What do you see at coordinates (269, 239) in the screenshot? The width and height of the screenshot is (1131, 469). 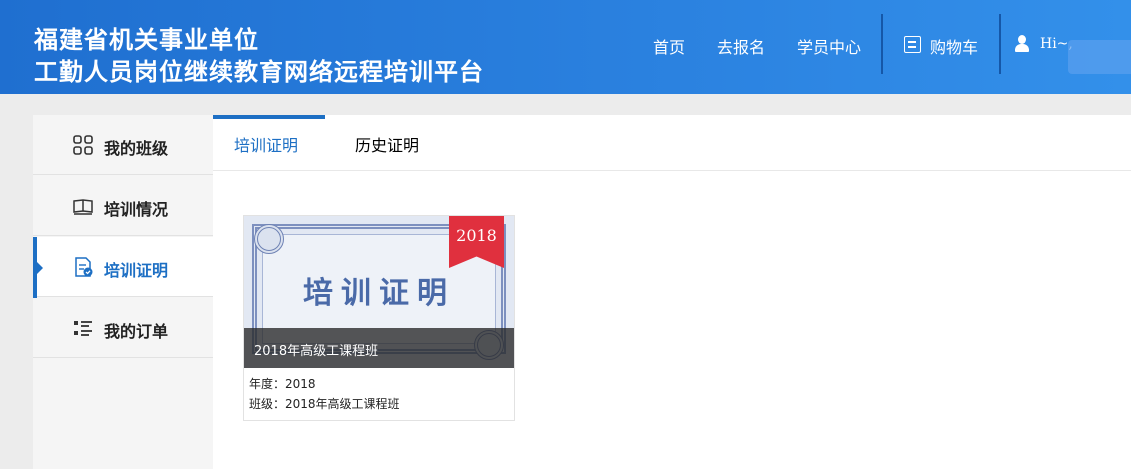 I see `corner-ornament` at bounding box center [269, 239].